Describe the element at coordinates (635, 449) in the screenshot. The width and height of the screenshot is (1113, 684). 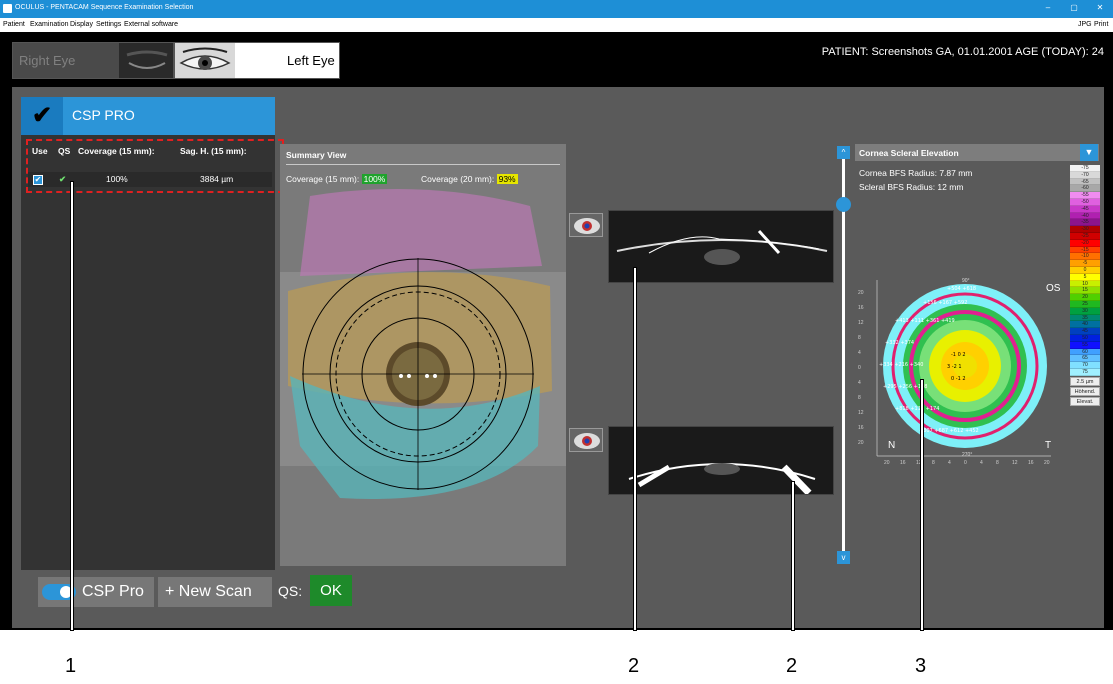
I see `callout-line-2a` at that location.